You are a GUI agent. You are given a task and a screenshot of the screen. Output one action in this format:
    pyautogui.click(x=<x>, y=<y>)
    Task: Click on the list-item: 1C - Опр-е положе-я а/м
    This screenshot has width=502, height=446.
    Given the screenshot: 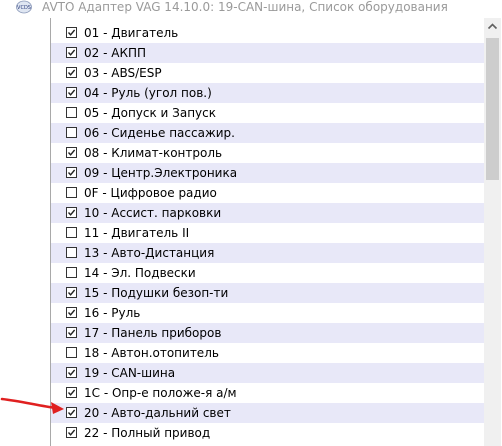 What is the action you would take?
    pyautogui.click(x=268, y=393)
    